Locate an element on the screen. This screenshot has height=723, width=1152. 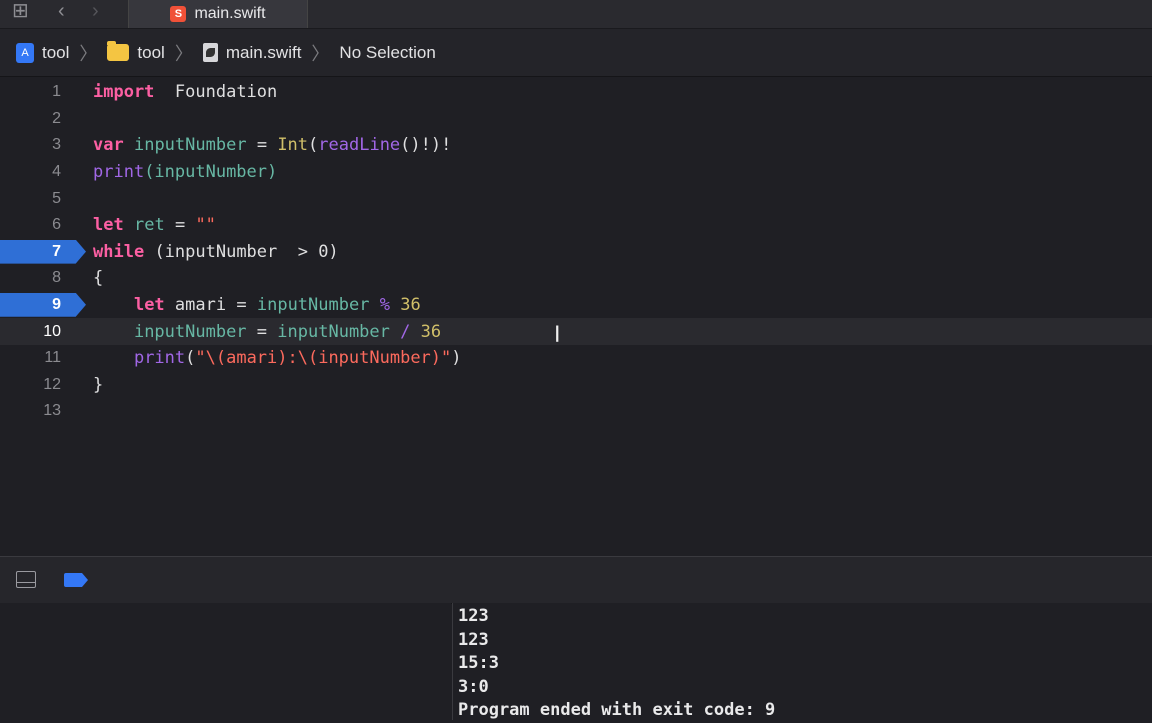
identifier: Foundation is located at coordinates (226, 92).